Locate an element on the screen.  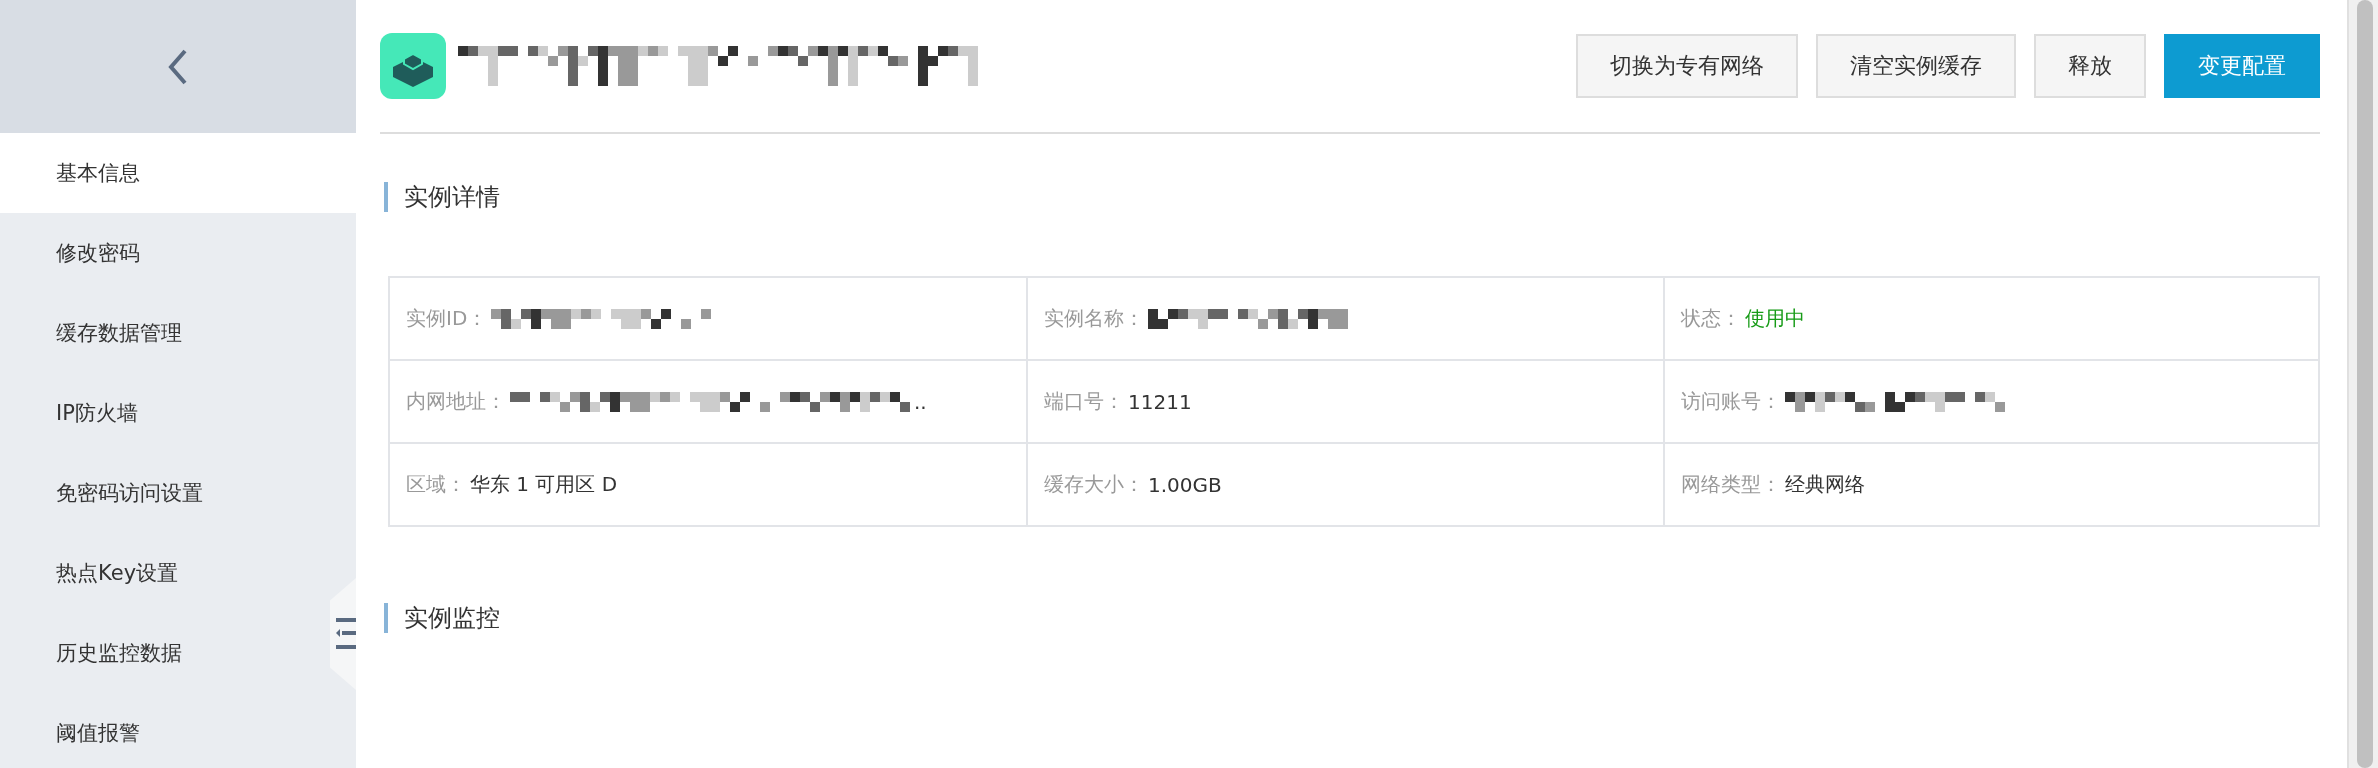
field-value: 1.00GB is located at coordinates (1185, 484).